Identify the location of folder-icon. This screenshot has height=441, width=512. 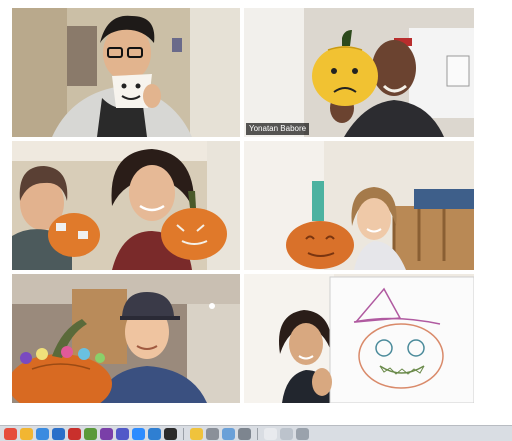
(286, 433).